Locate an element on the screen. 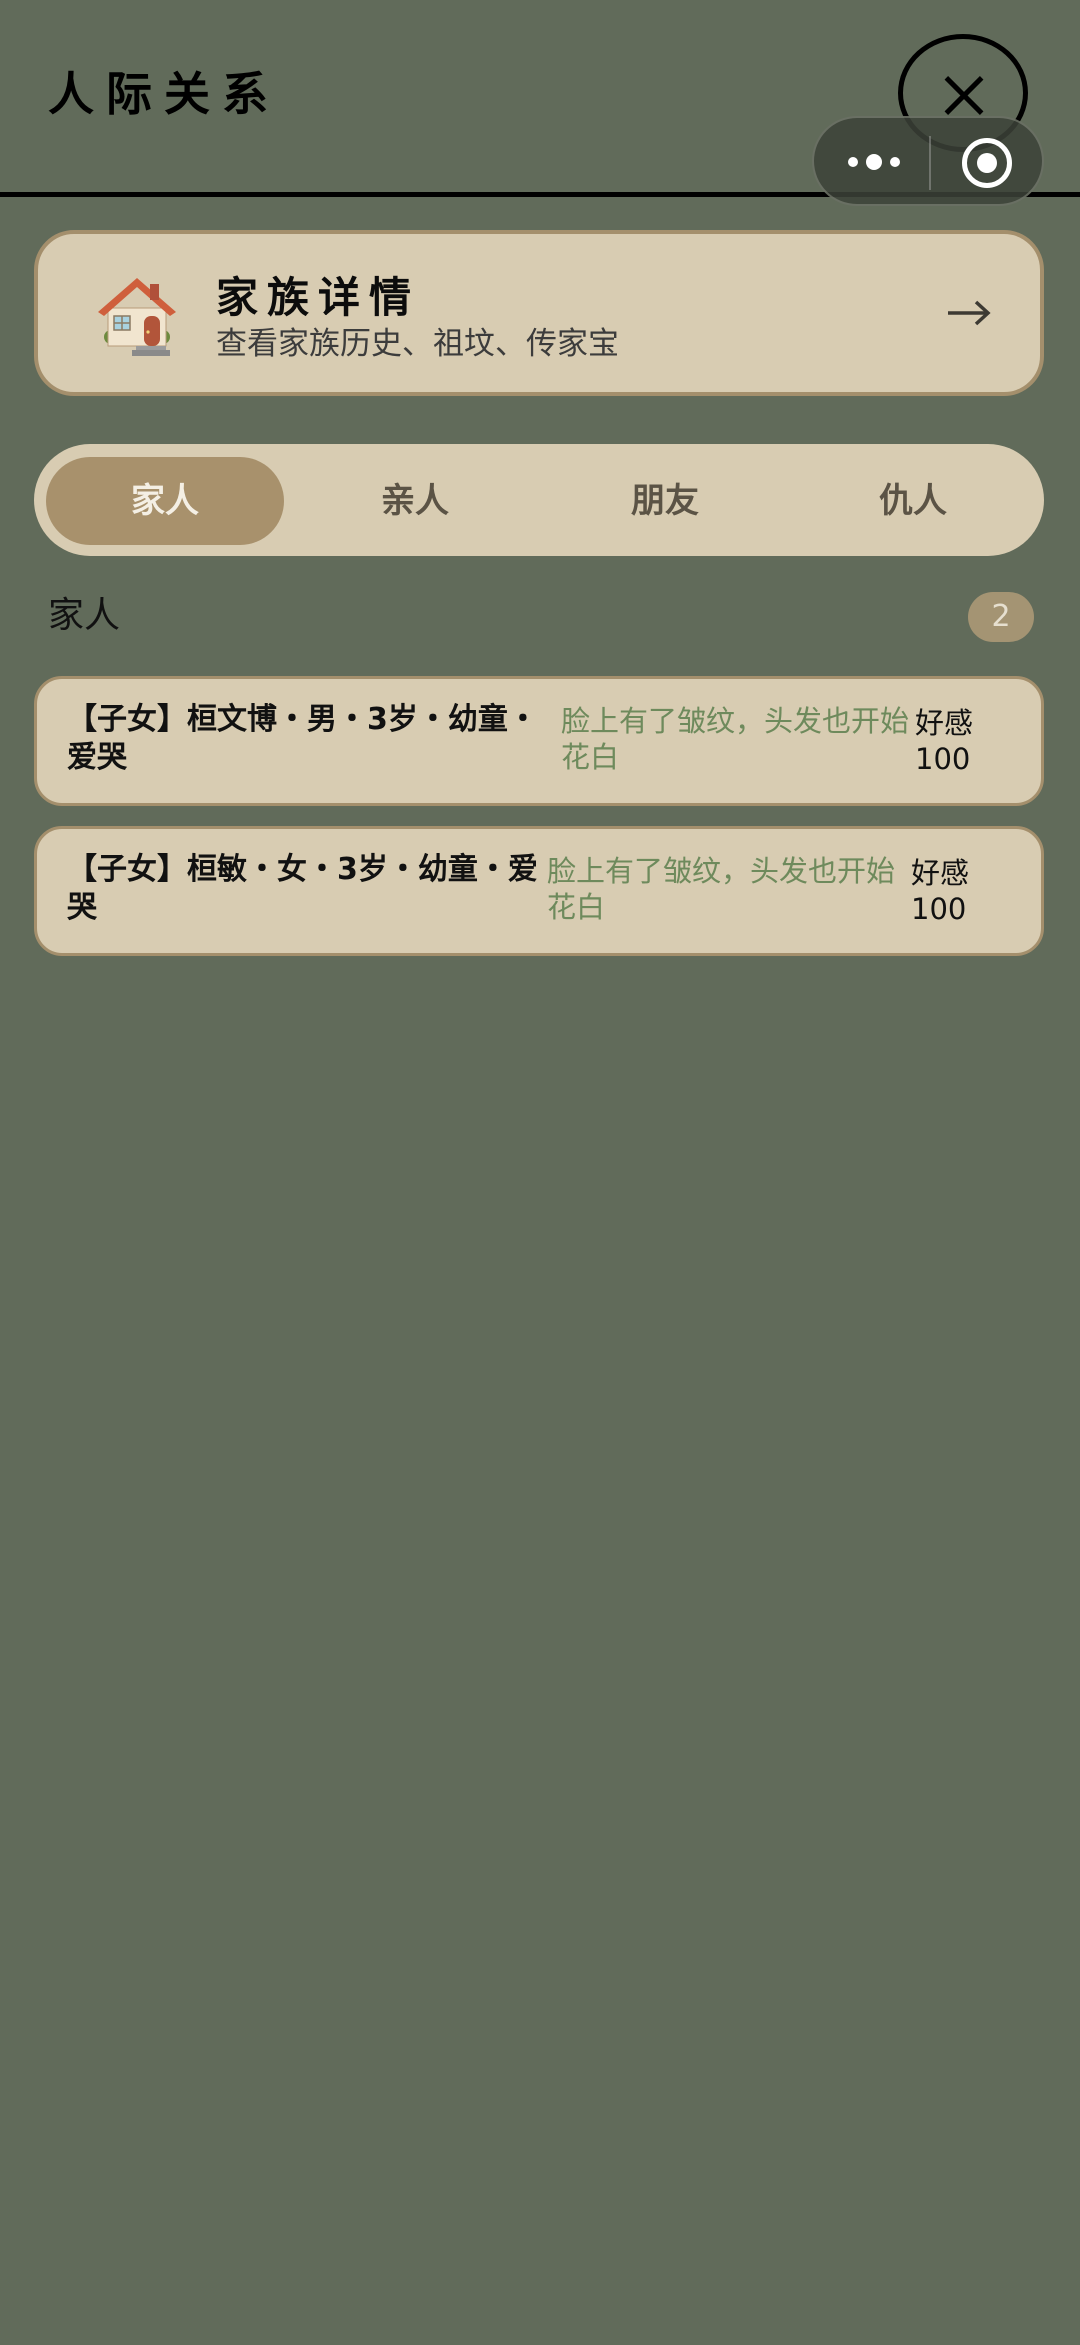  relation-tabs: 家人 亲人 朋友 仇人 is located at coordinates (539, 500).